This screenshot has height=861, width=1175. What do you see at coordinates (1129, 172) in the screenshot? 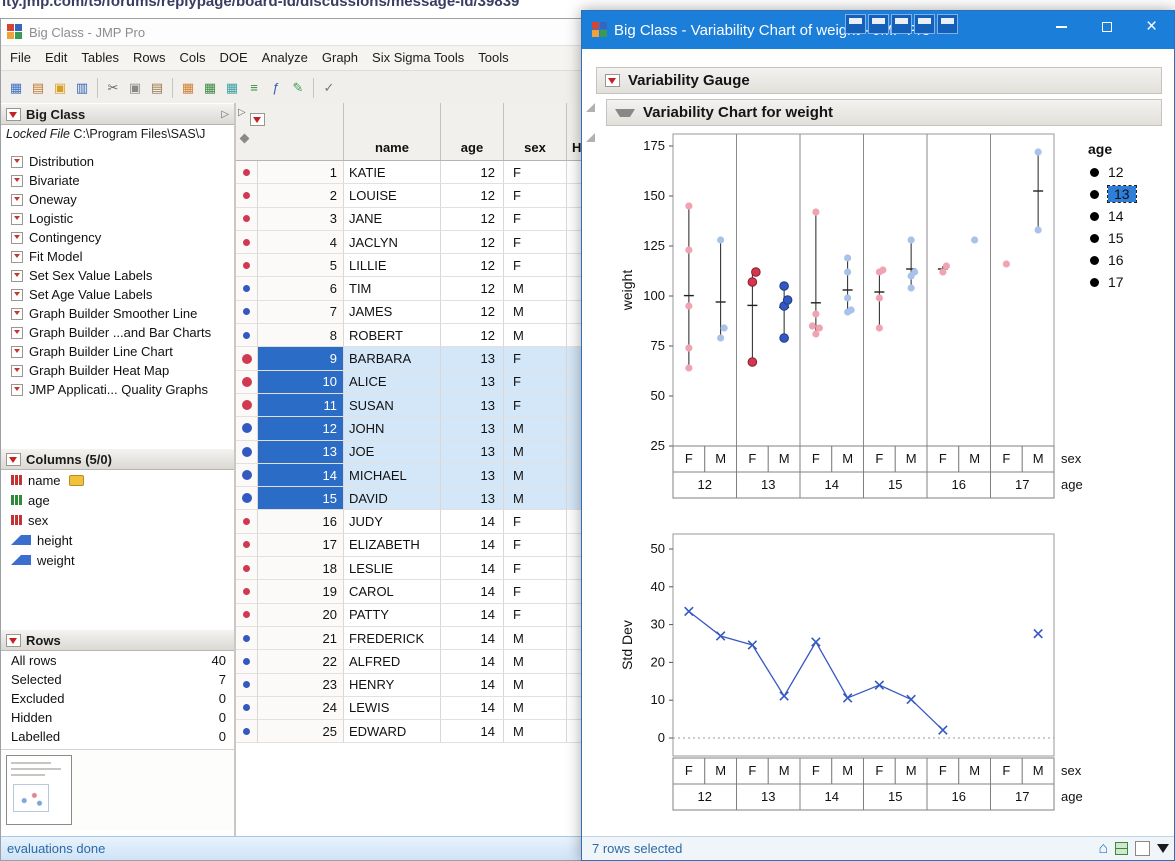
I see `legend-item-12: 12` at bounding box center [1129, 172].